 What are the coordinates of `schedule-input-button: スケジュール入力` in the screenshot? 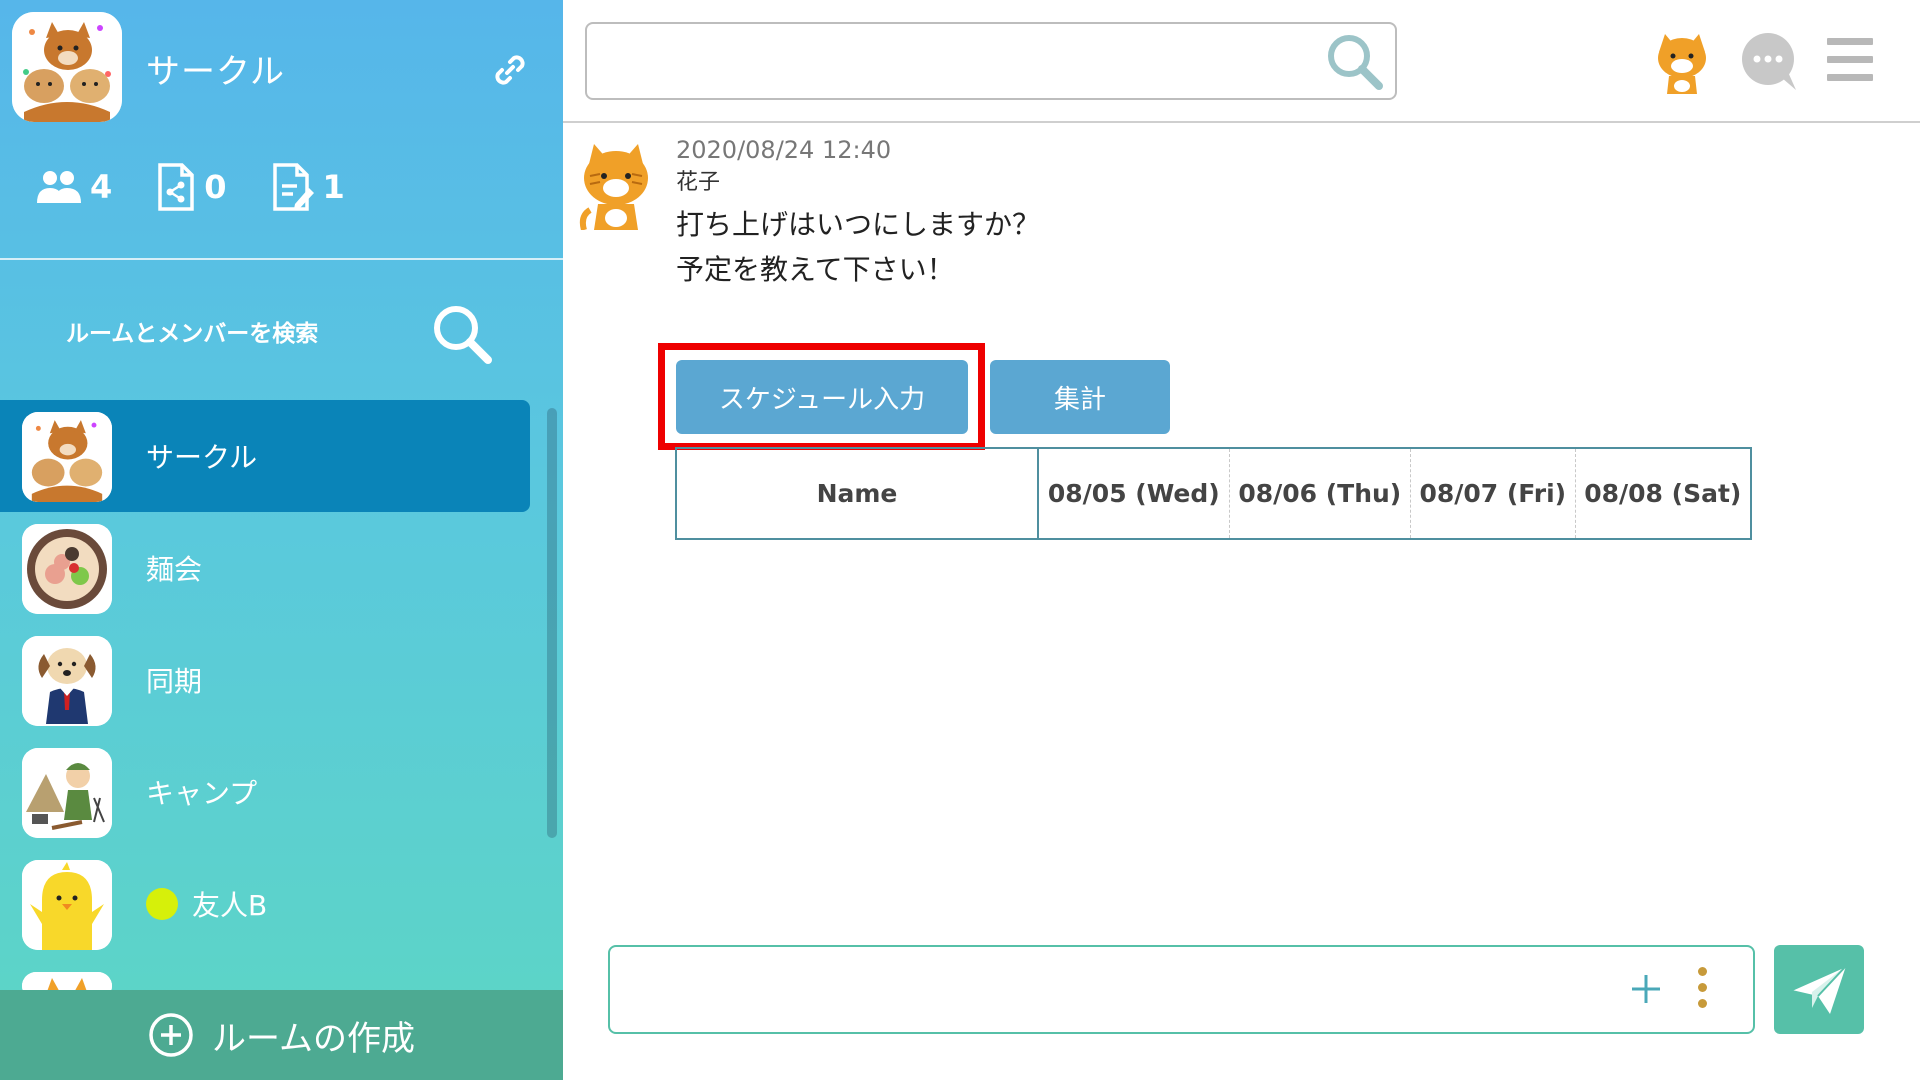 It's located at (822, 397).